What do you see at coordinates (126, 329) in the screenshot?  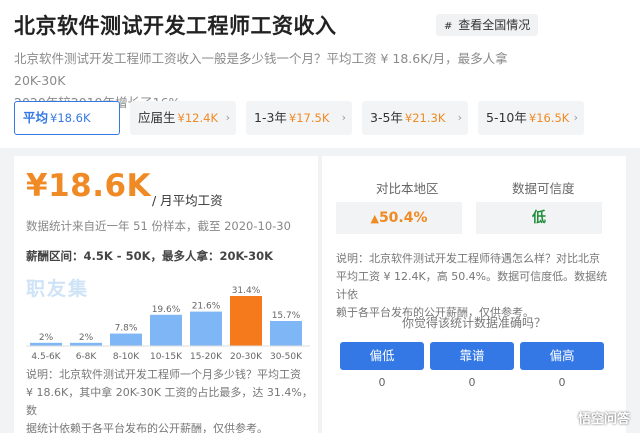 I see `bar-value-label: 7.8%` at bounding box center [126, 329].